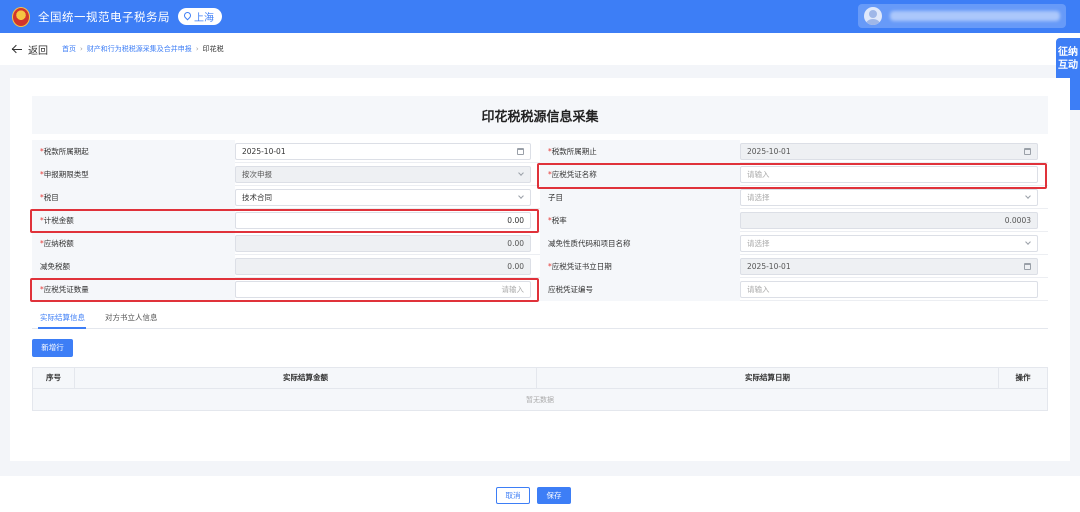 The height and width of the screenshot is (512, 1080). Describe the element at coordinates (52, 348) in the screenshot. I see `add-row-button: 新增行` at that location.